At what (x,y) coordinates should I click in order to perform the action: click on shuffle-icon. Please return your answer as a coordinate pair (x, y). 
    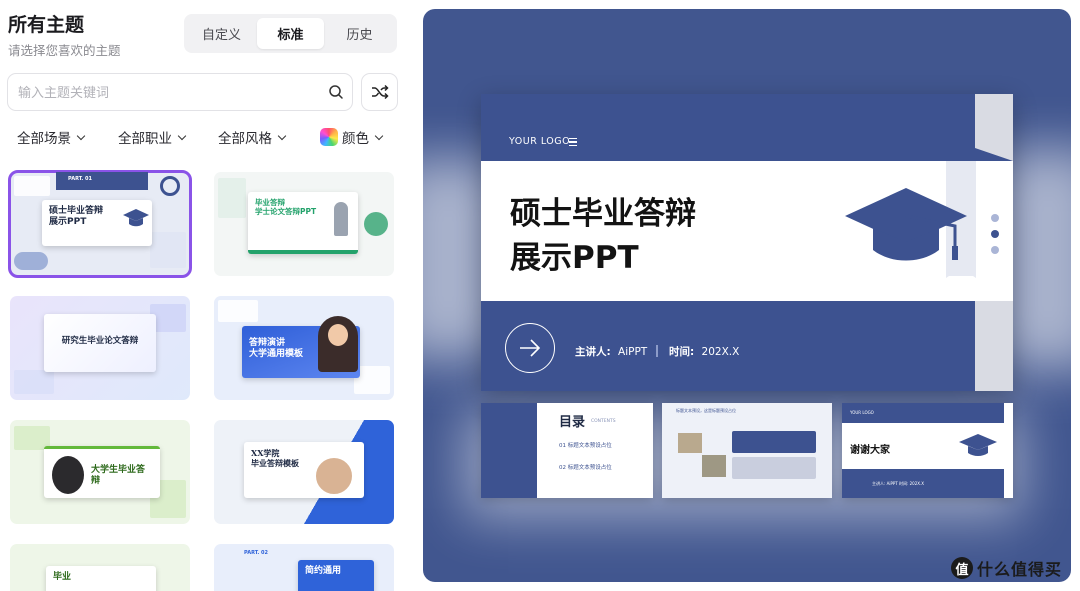
    Looking at the image, I should click on (380, 92).